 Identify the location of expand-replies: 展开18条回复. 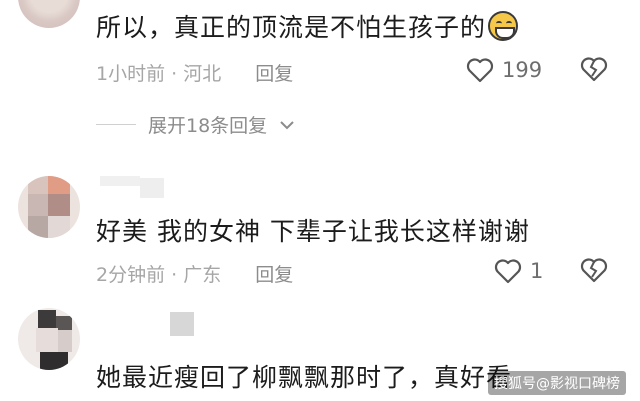
(195, 124).